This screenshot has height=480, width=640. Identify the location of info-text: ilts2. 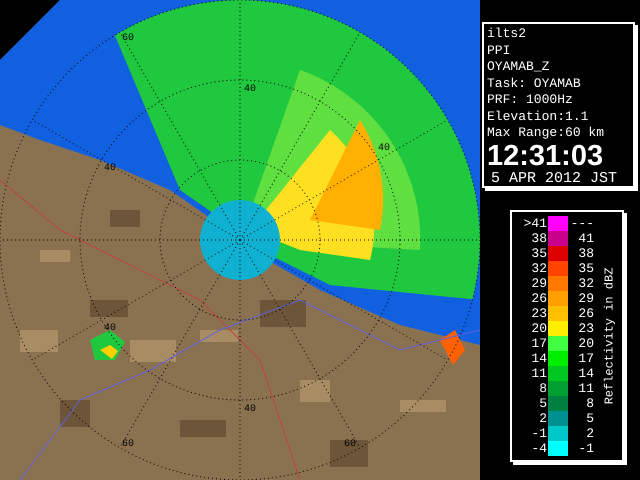
(507, 34).